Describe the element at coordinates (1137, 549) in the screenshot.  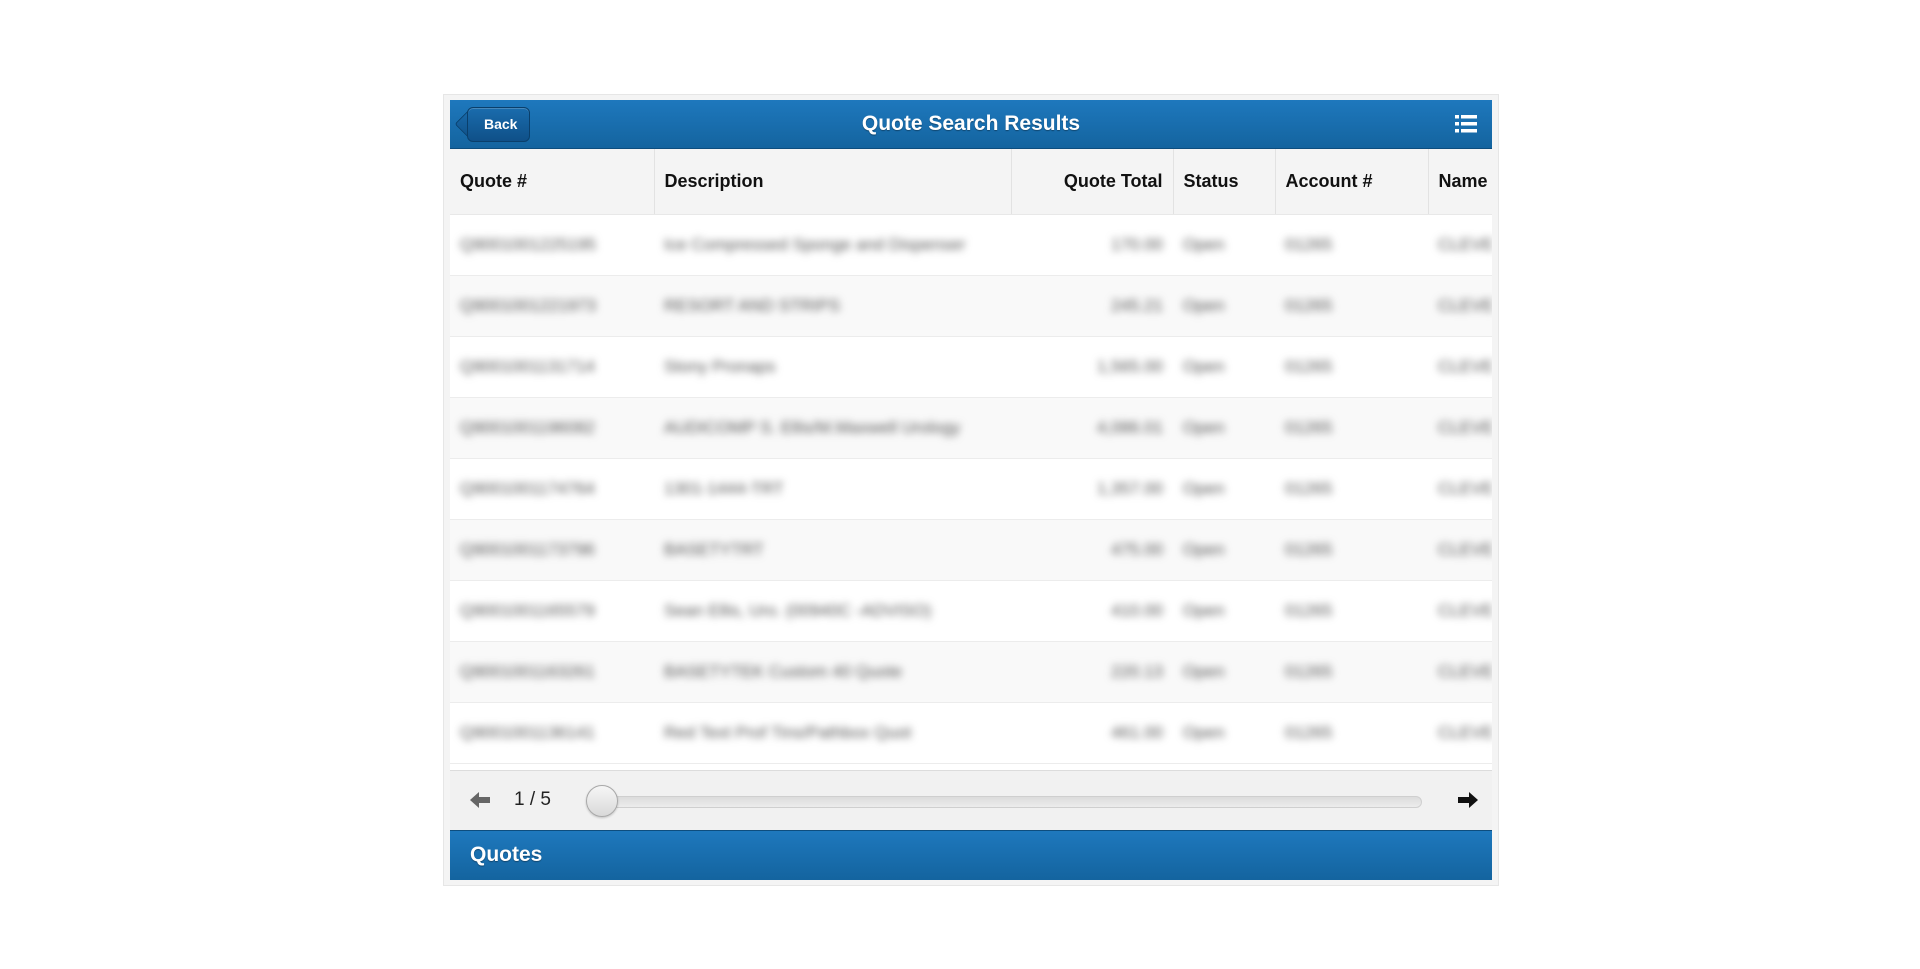
I see `cell-text: 475.00` at that location.